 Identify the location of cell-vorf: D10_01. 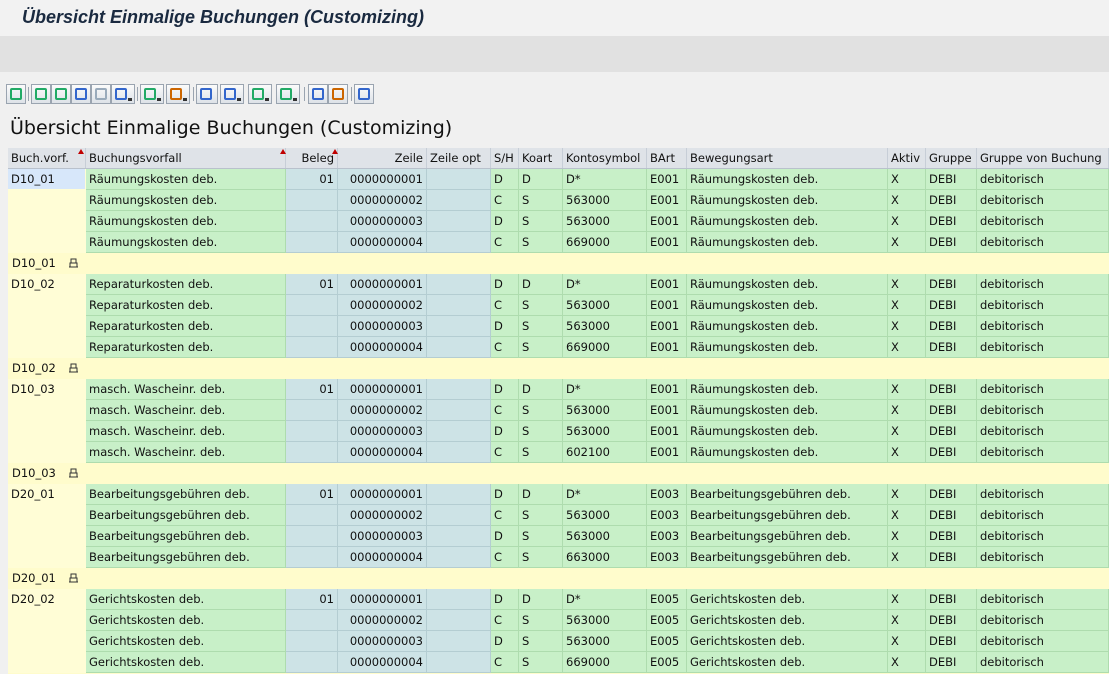
(47, 179).